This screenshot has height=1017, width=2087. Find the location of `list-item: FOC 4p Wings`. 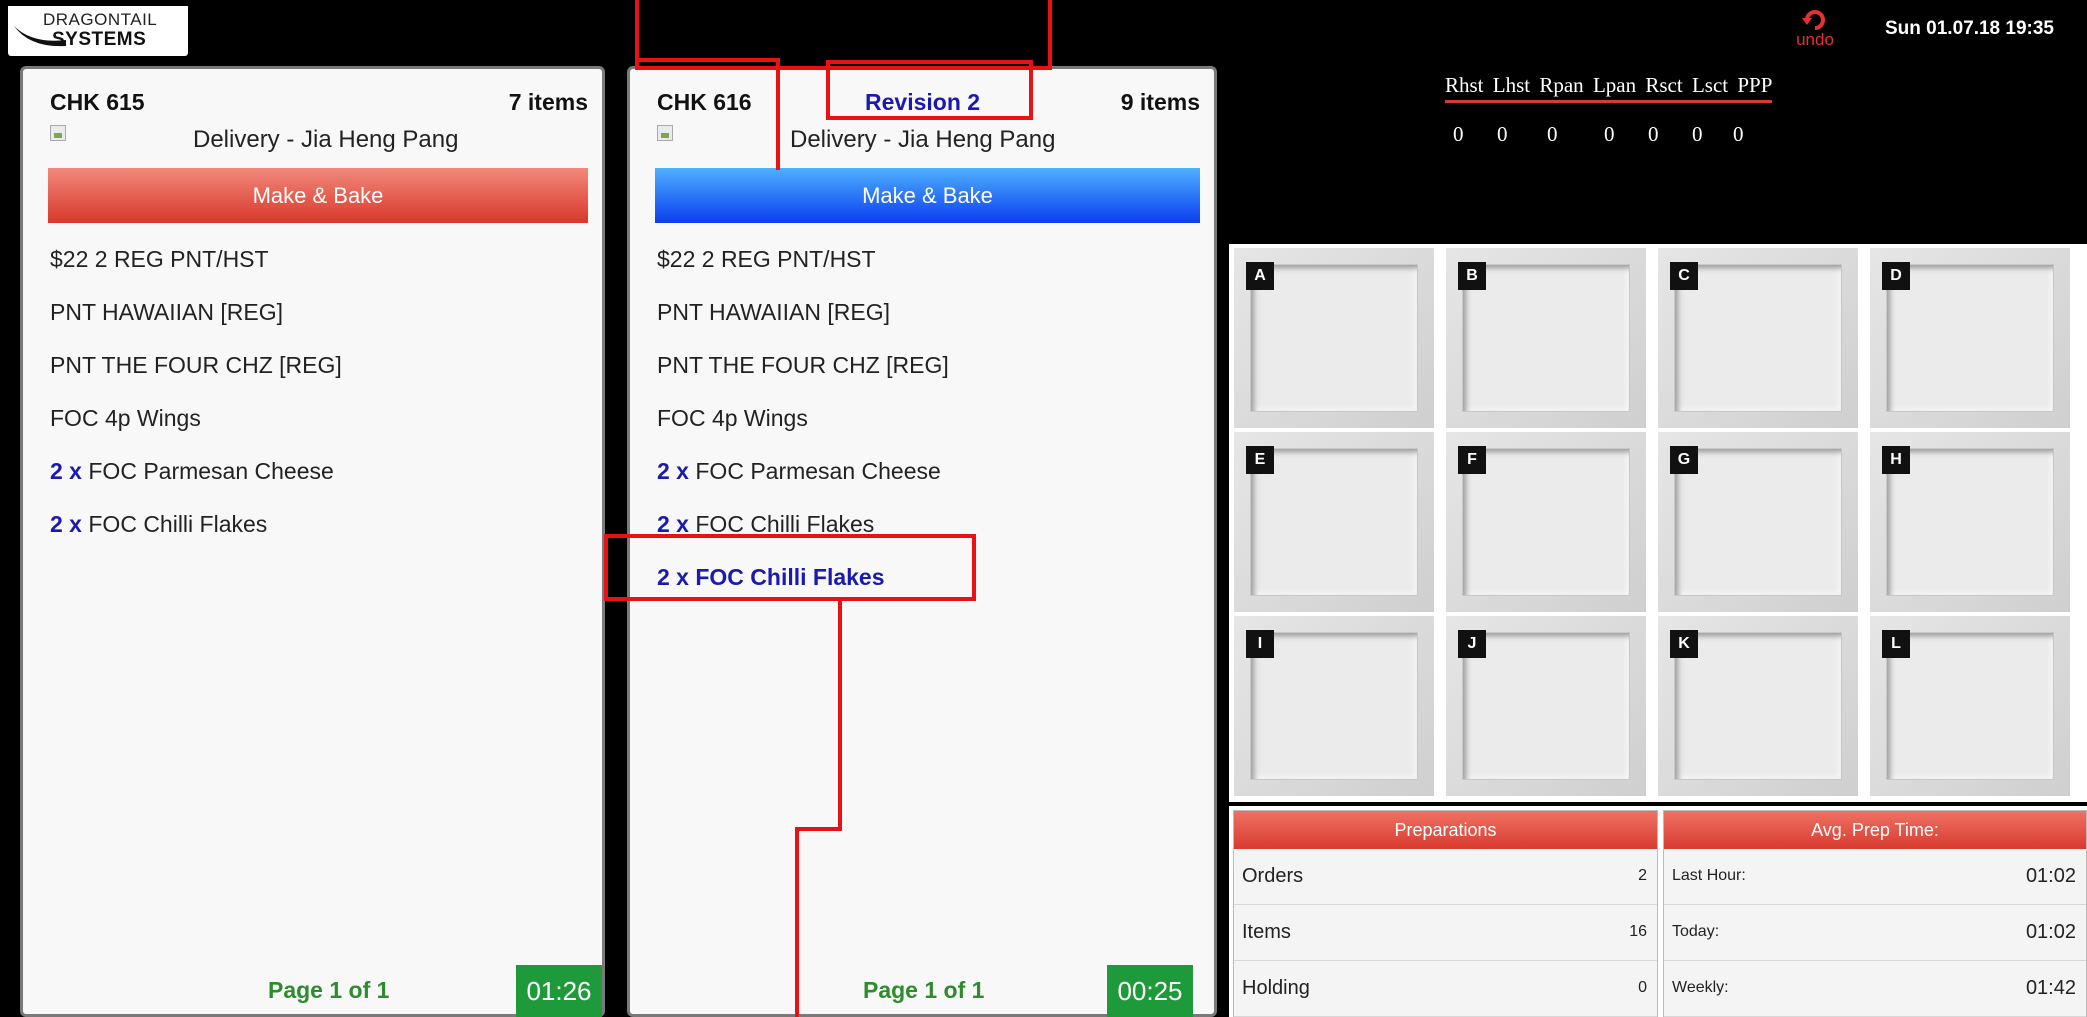

list-item: FOC 4p Wings is located at coordinates (803, 424).